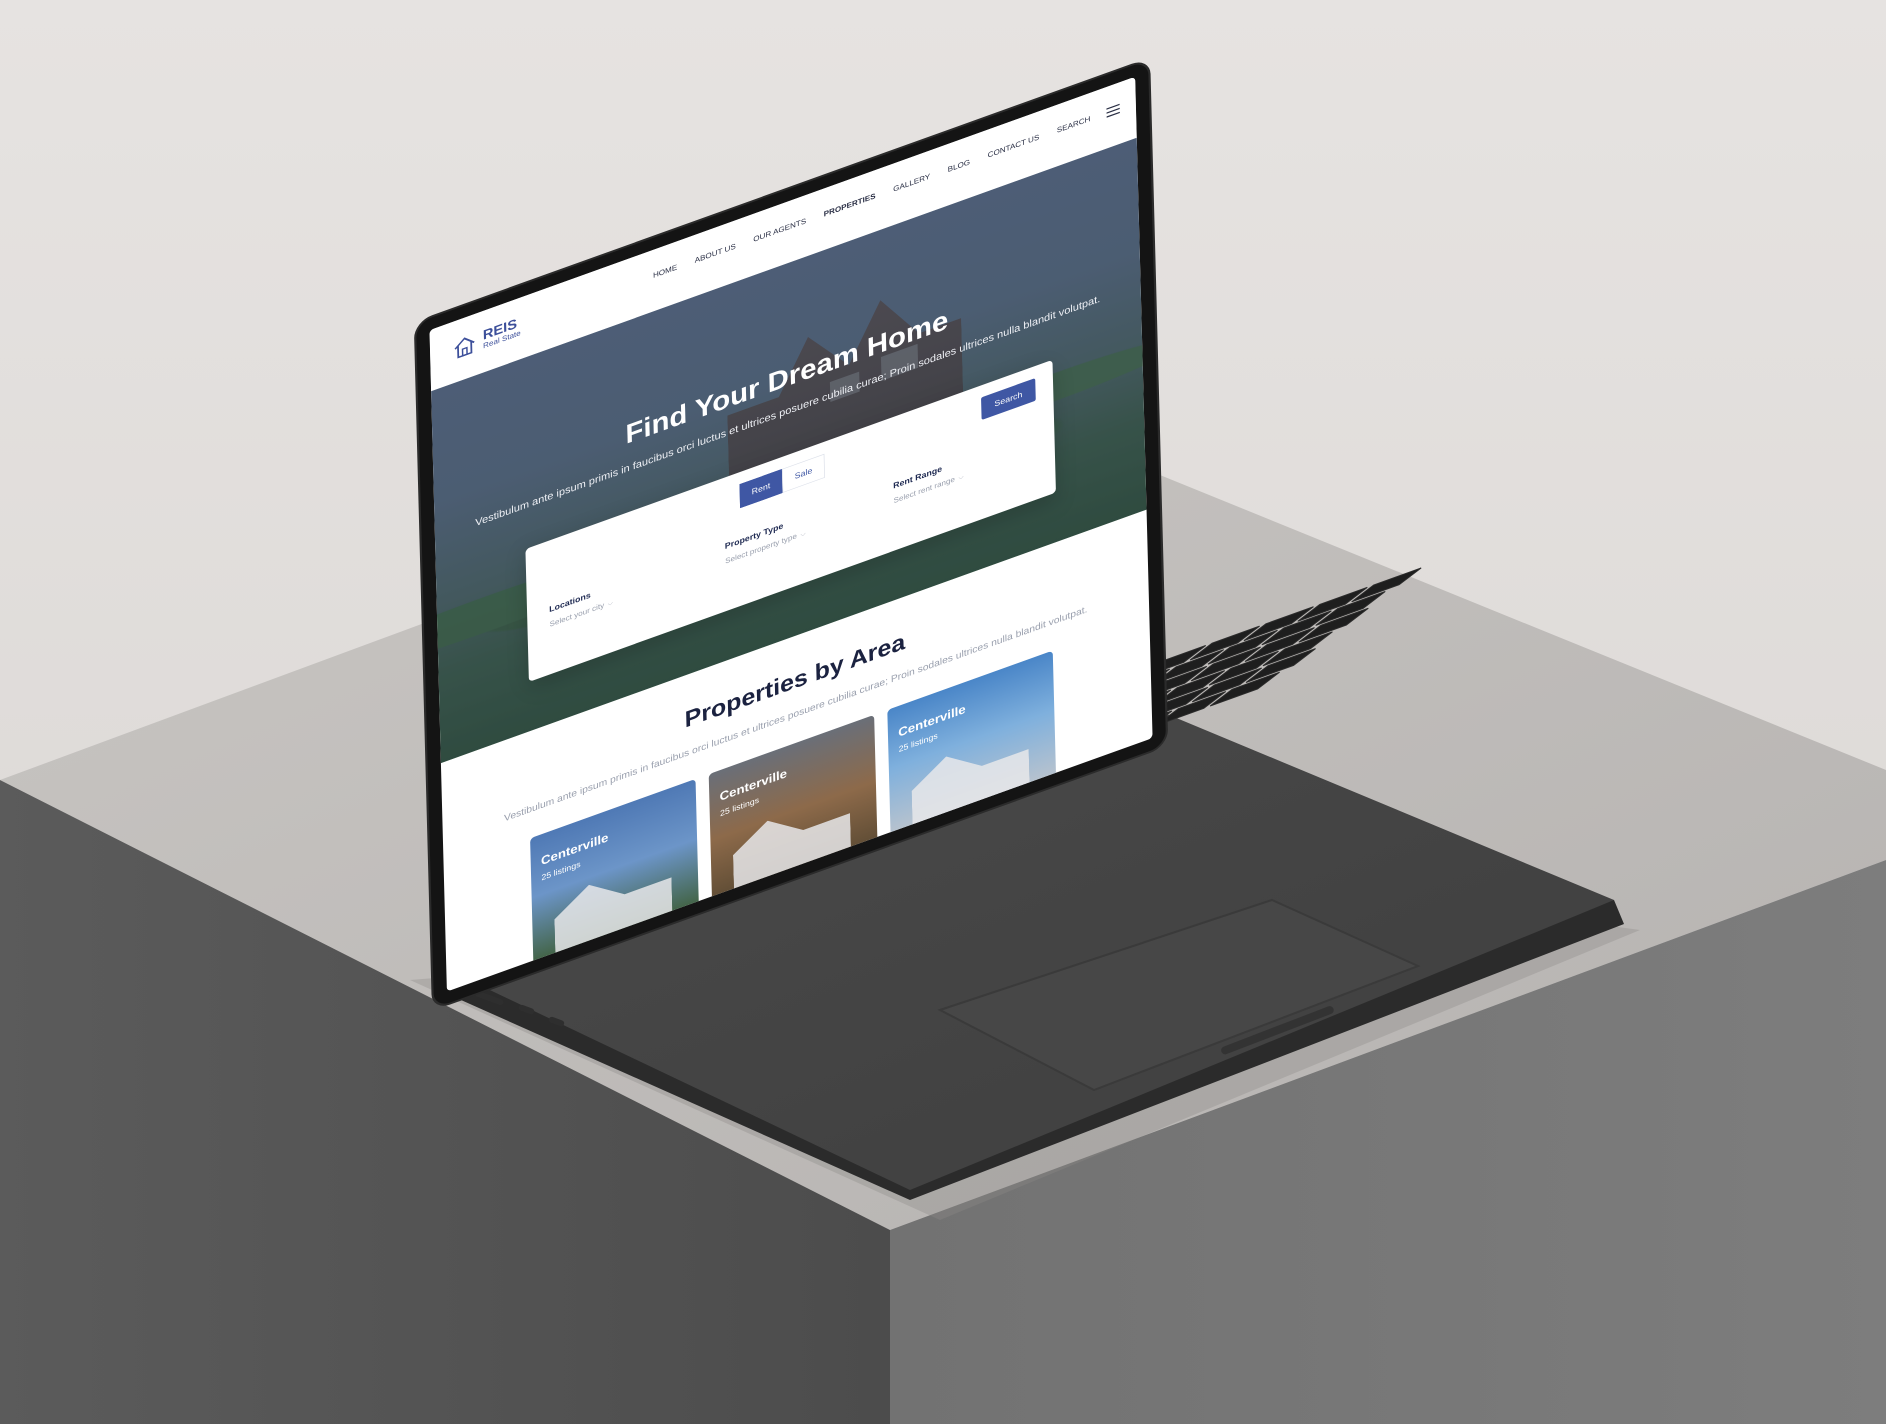 This screenshot has height=1424, width=1886. What do you see at coordinates (1014, 146) in the screenshot?
I see `nav-item-contact-us: CONTACT US` at bounding box center [1014, 146].